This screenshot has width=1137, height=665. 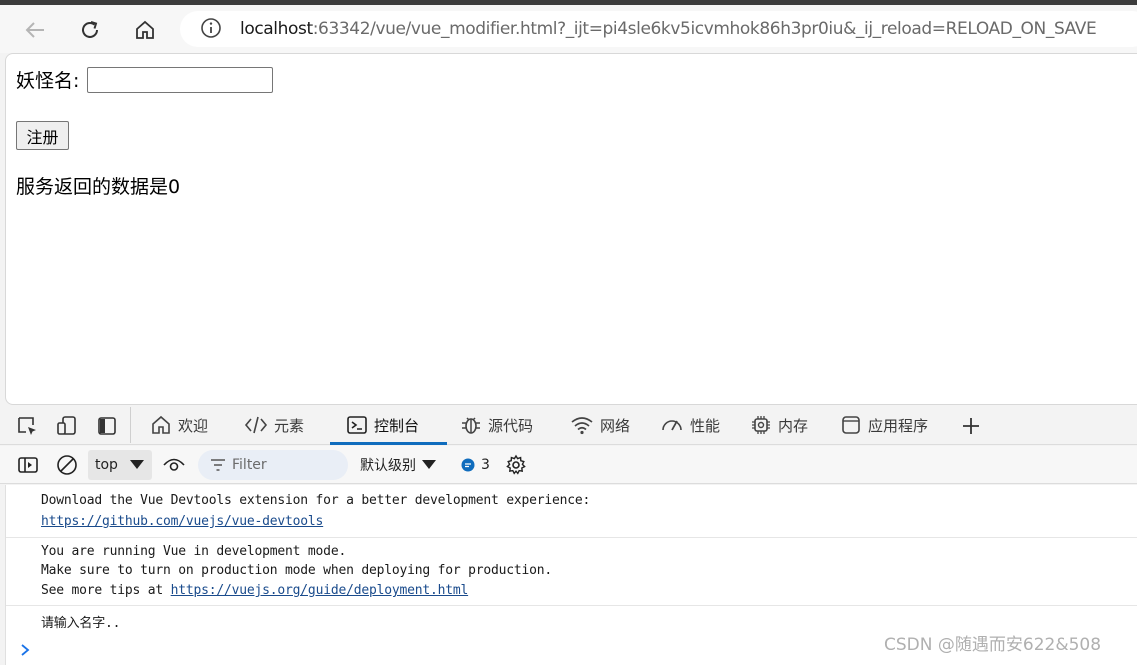 I want to click on home-button, so click(x=145, y=30).